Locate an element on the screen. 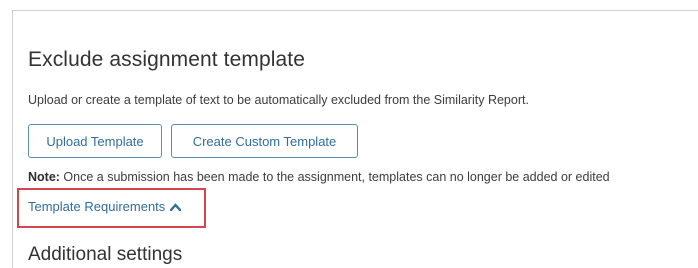 The image size is (698, 268). panel-left-border is located at coordinates (12, 139).